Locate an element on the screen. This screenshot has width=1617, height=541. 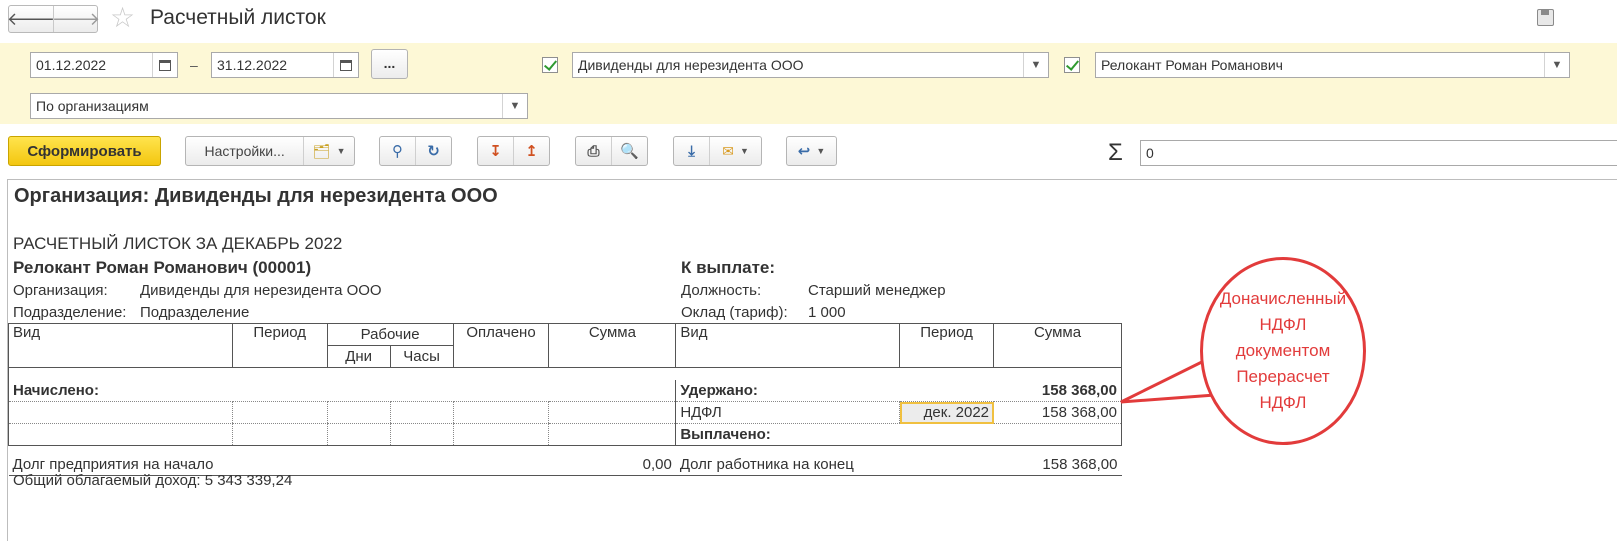
collapse-groups-button: ↥ is located at coordinates (531, 151).